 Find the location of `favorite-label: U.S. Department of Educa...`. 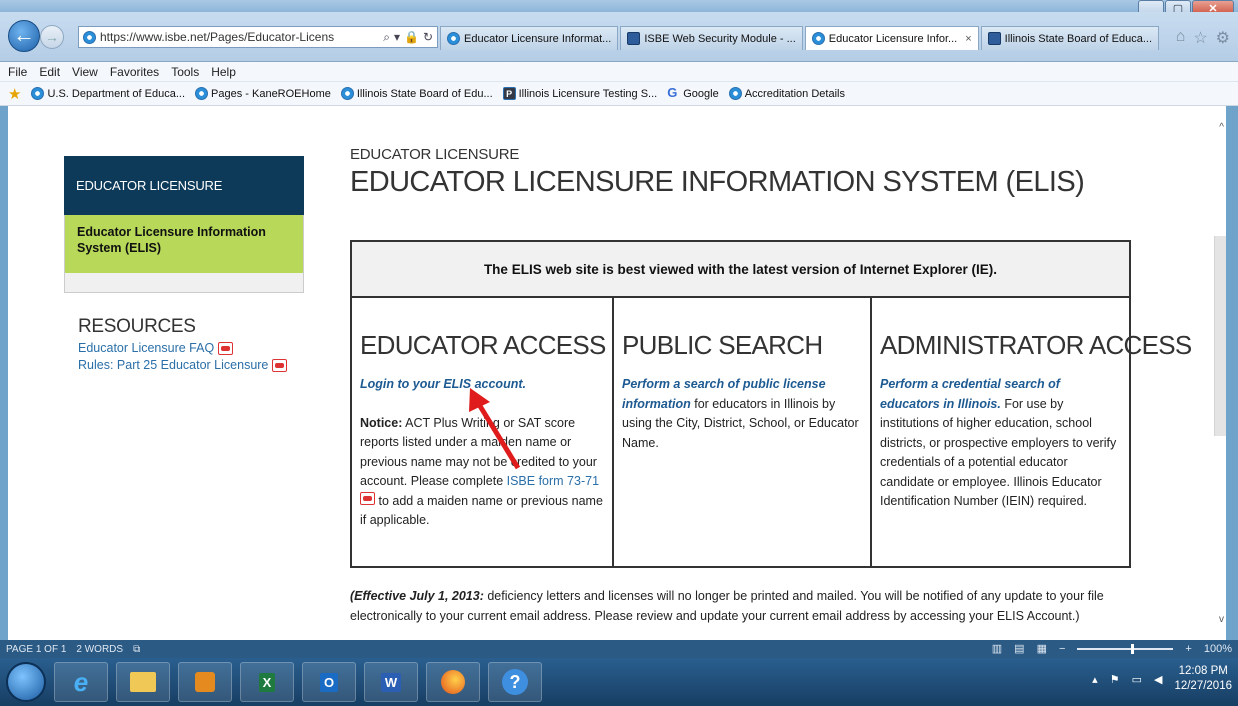

favorite-label: U.S. Department of Educa... is located at coordinates (116, 93).